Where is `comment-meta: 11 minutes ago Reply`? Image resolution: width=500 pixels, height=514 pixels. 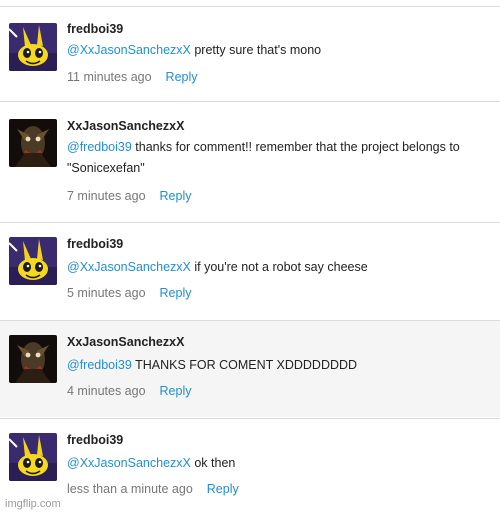 comment-meta: 11 minutes ago Reply is located at coordinates (132, 77).